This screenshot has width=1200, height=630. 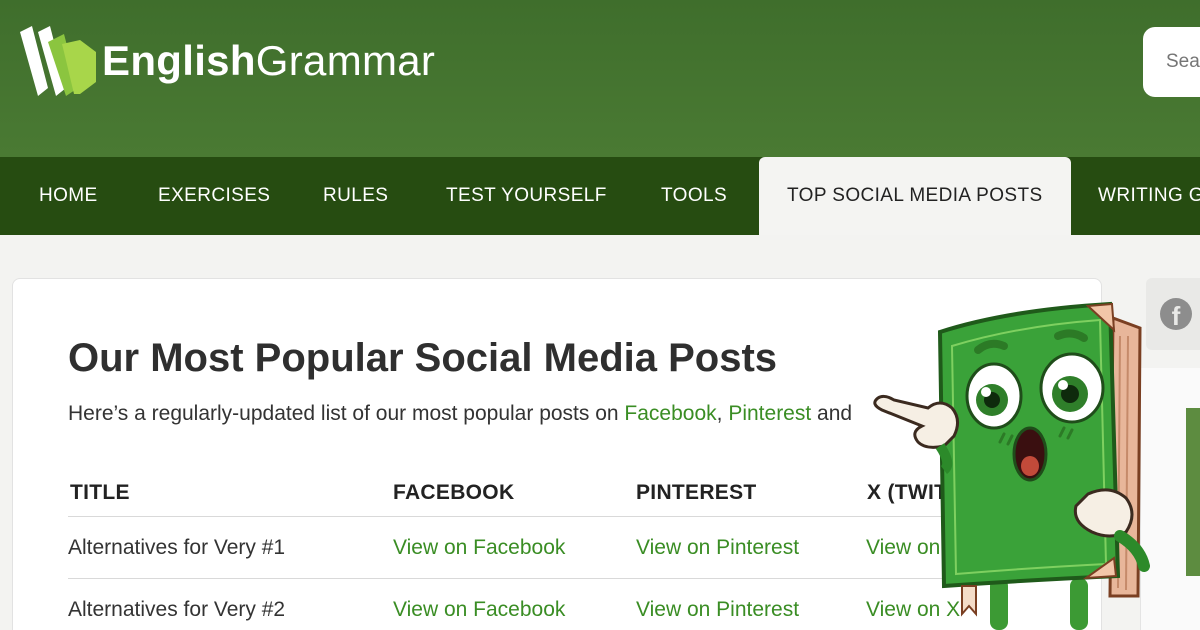 What do you see at coordinates (100, 492) in the screenshot?
I see `table-header-title: TITLE` at bounding box center [100, 492].